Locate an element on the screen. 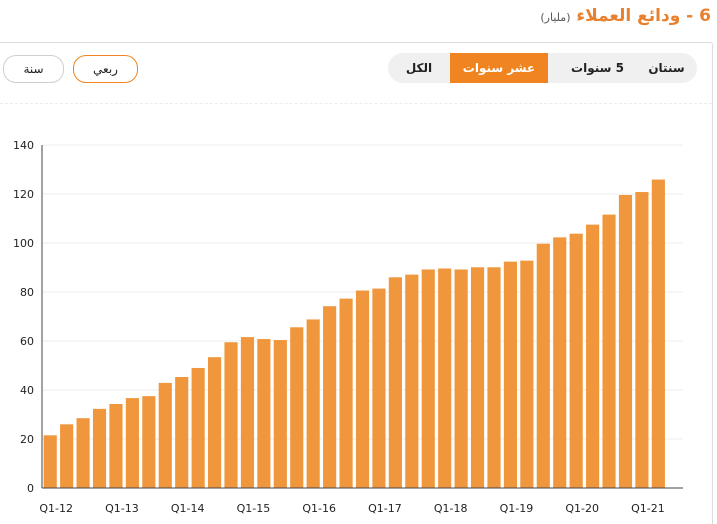 The width and height of the screenshot is (717, 524). y-tick-label: 20 is located at coordinates (27, 439).